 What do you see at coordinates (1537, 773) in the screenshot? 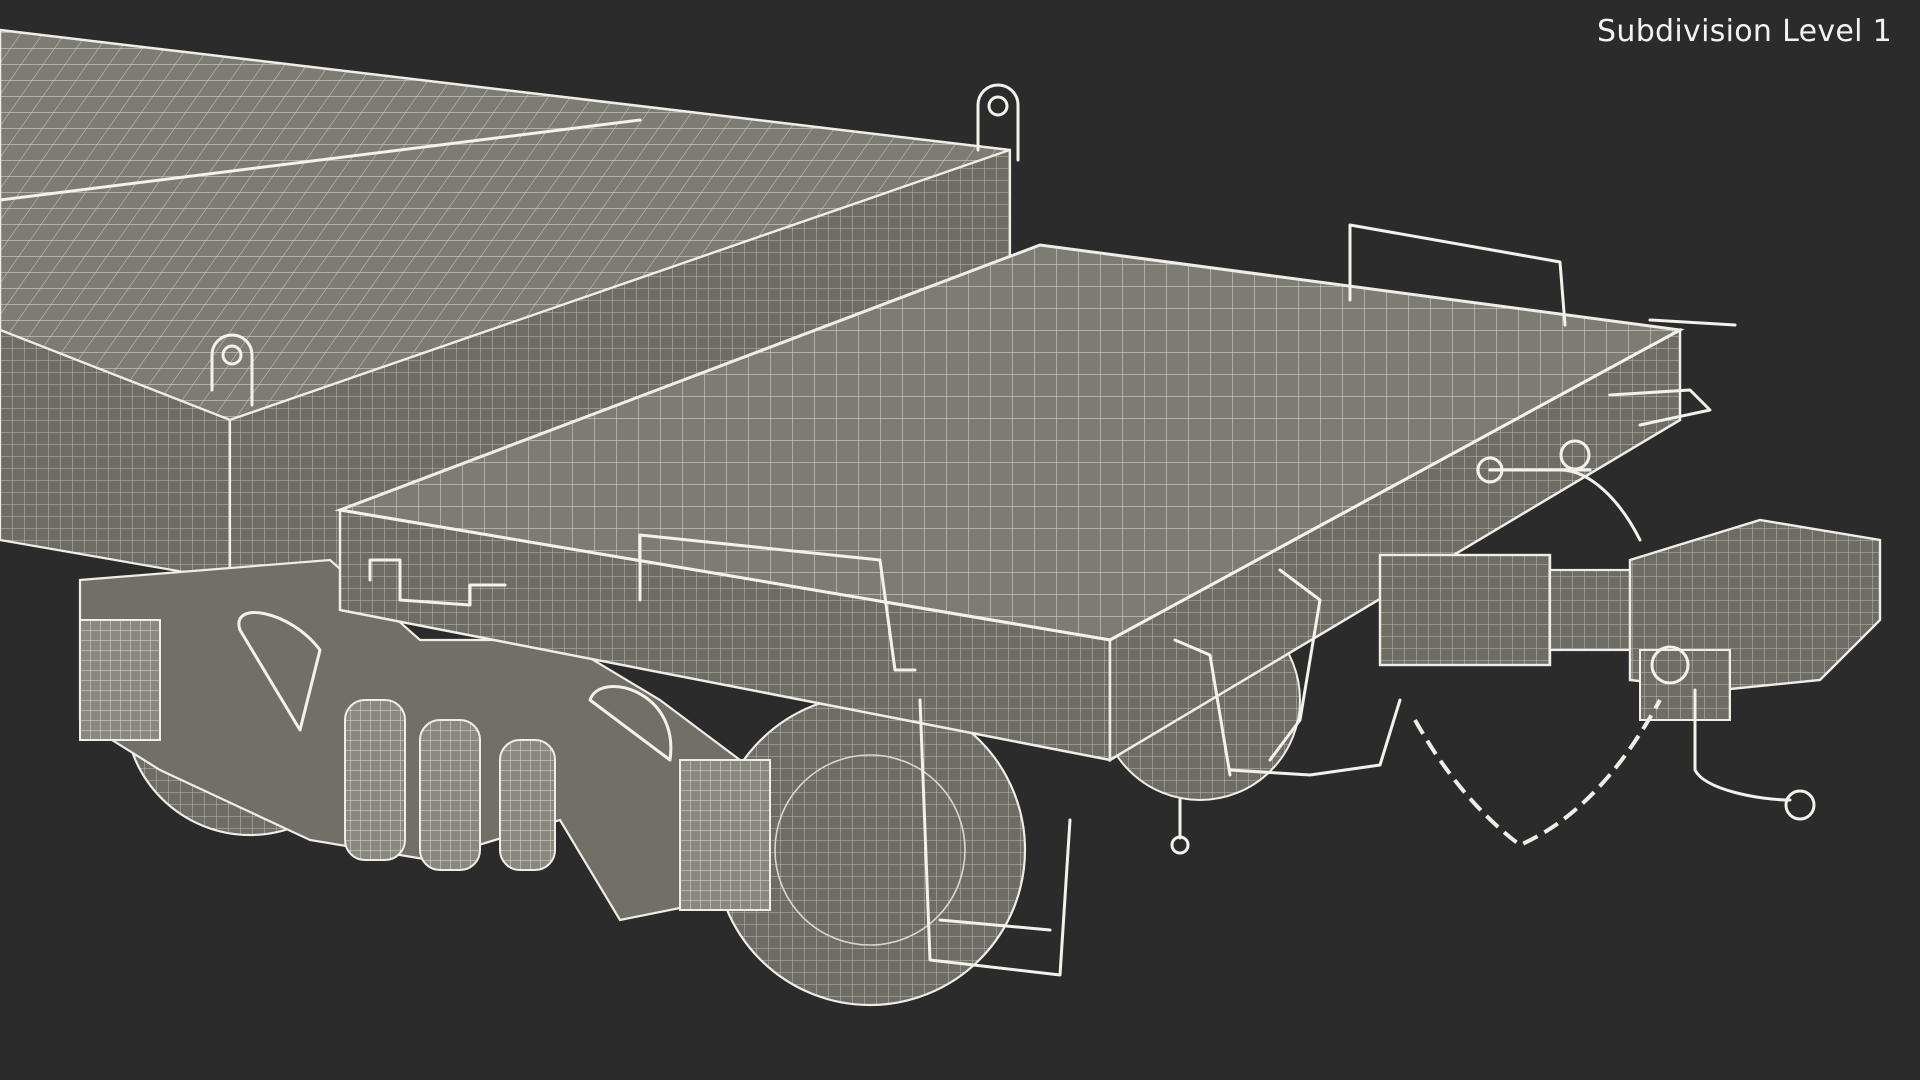
I see `safety-chain-icon` at bounding box center [1537, 773].